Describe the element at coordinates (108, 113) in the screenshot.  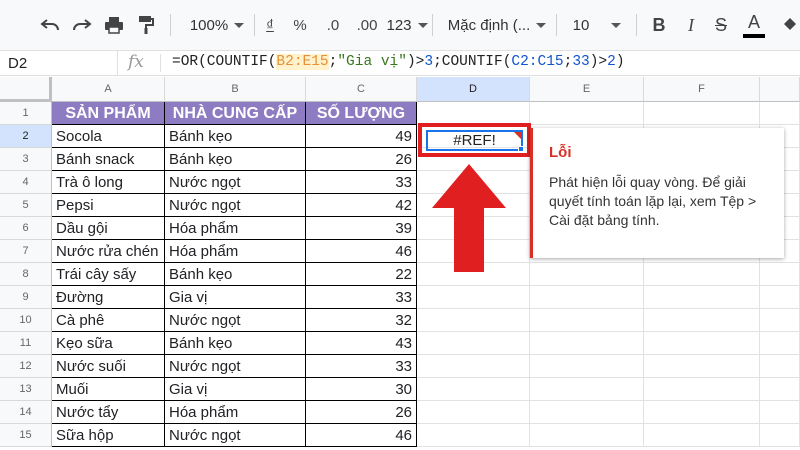
I see `table-header-cell: SẢN PHẨM` at that location.